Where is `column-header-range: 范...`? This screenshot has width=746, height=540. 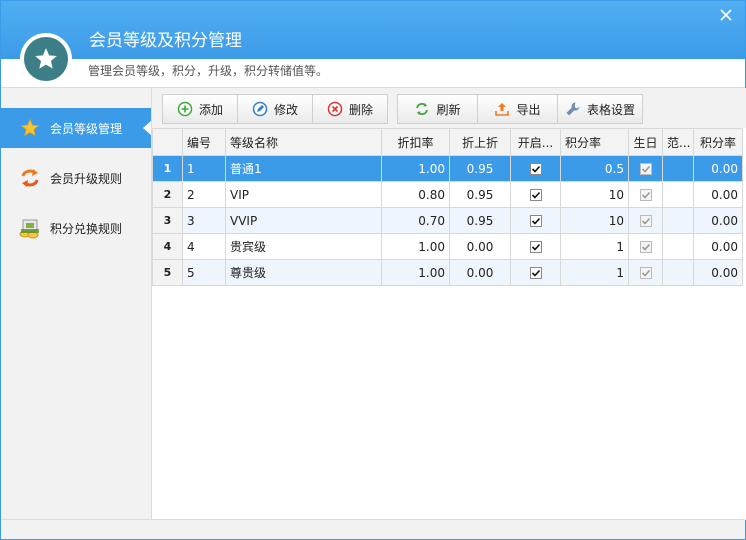
column-header-range: 范... is located at coordinates (678, 142).